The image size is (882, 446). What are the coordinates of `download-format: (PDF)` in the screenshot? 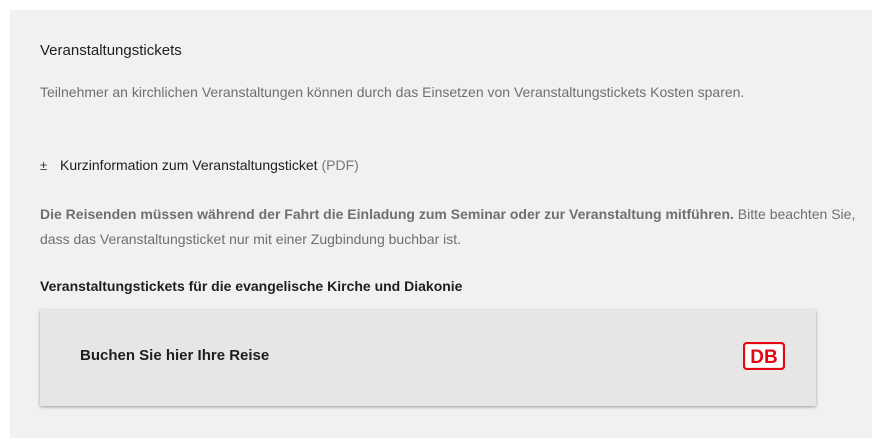 It's located at (340, 165).